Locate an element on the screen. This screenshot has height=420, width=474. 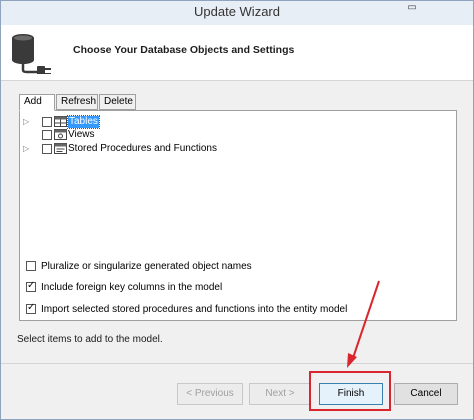
stored-procedures-icon is located at coordinates (60, 148).